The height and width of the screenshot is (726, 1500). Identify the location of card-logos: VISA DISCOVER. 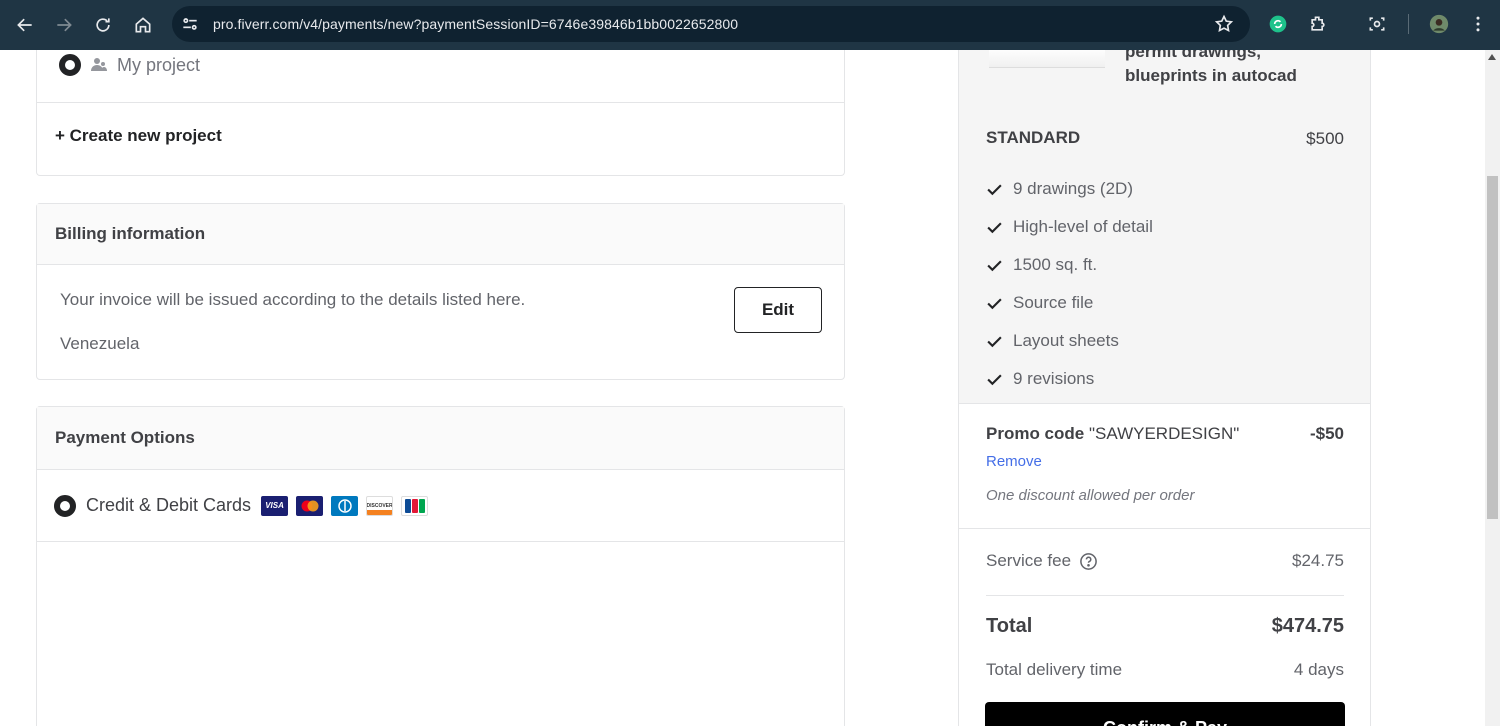
(345, 505).